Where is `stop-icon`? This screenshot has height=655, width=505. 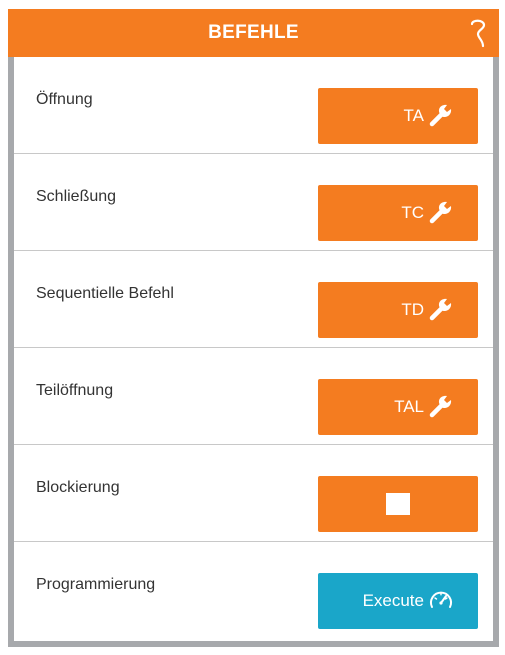
stop-icon is located at coordinates (398, 504).